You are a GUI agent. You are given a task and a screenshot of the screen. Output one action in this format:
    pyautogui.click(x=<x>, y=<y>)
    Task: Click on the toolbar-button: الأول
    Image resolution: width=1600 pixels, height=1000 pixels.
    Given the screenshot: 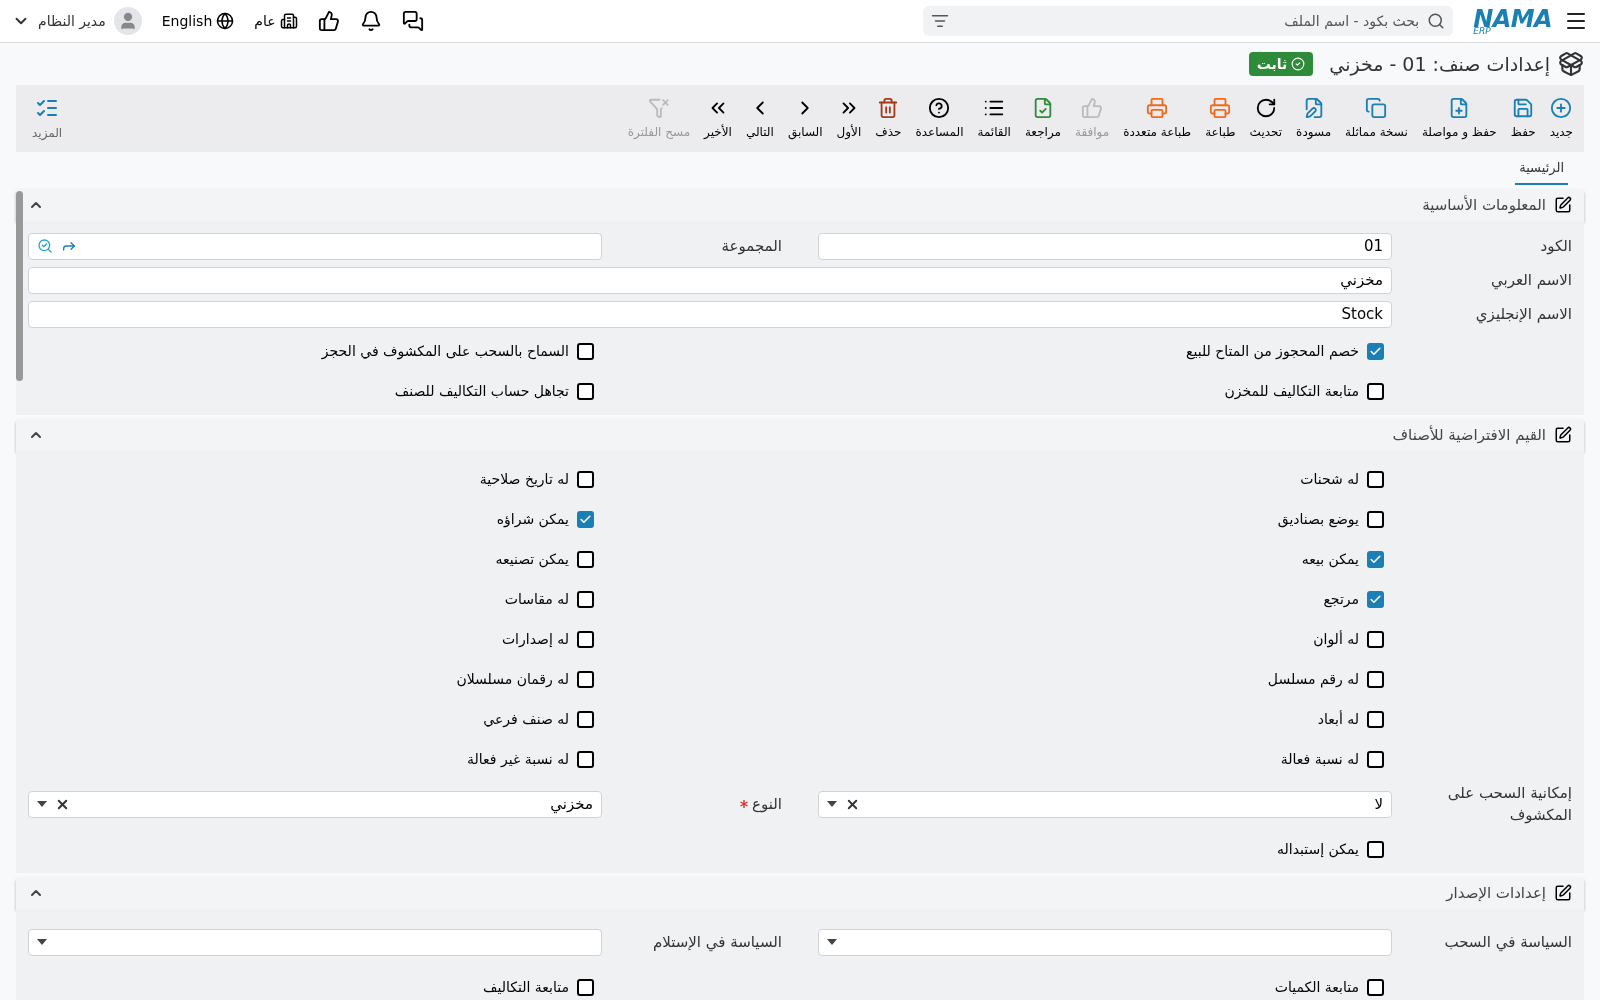 What is the action you would take?
    pyautogui.click(x=849, y=118)
    